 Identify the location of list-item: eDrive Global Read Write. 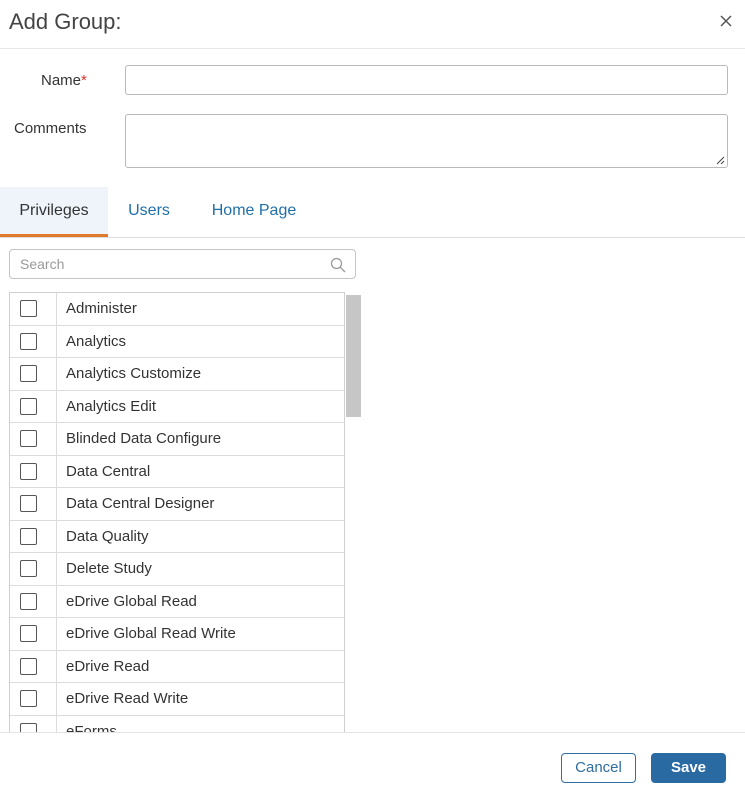
(177, 634).